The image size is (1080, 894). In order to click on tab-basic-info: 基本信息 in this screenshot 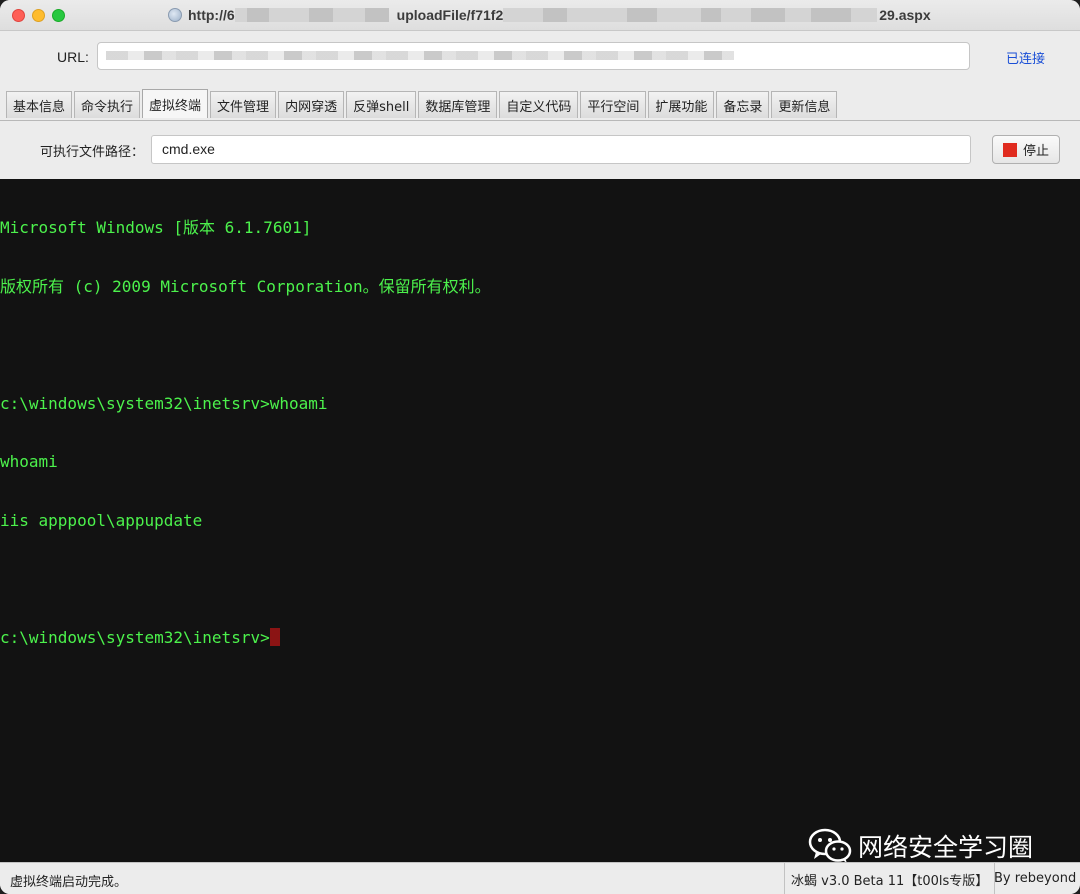, I will do `click(39, 104)`.